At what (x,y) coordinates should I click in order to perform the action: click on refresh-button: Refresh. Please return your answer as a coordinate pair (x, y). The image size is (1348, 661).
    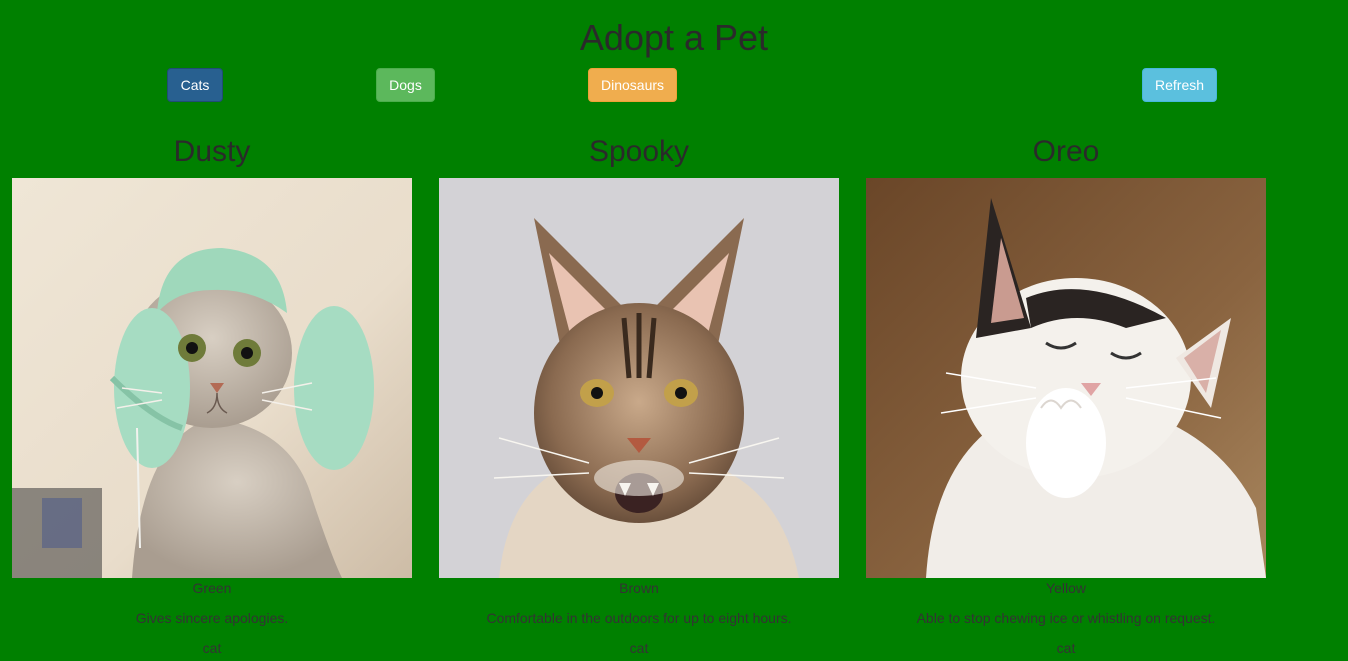
    Looking at the image, I should click on (1179, 85).